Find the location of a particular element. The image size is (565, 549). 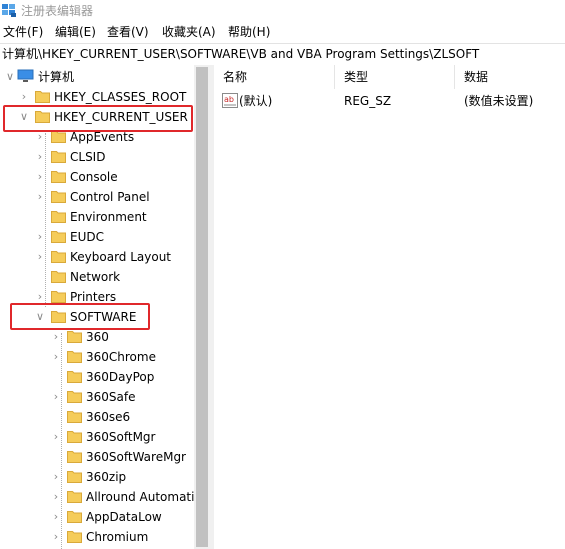

value-type: REG_SZ is located at coordinates (368, 101).